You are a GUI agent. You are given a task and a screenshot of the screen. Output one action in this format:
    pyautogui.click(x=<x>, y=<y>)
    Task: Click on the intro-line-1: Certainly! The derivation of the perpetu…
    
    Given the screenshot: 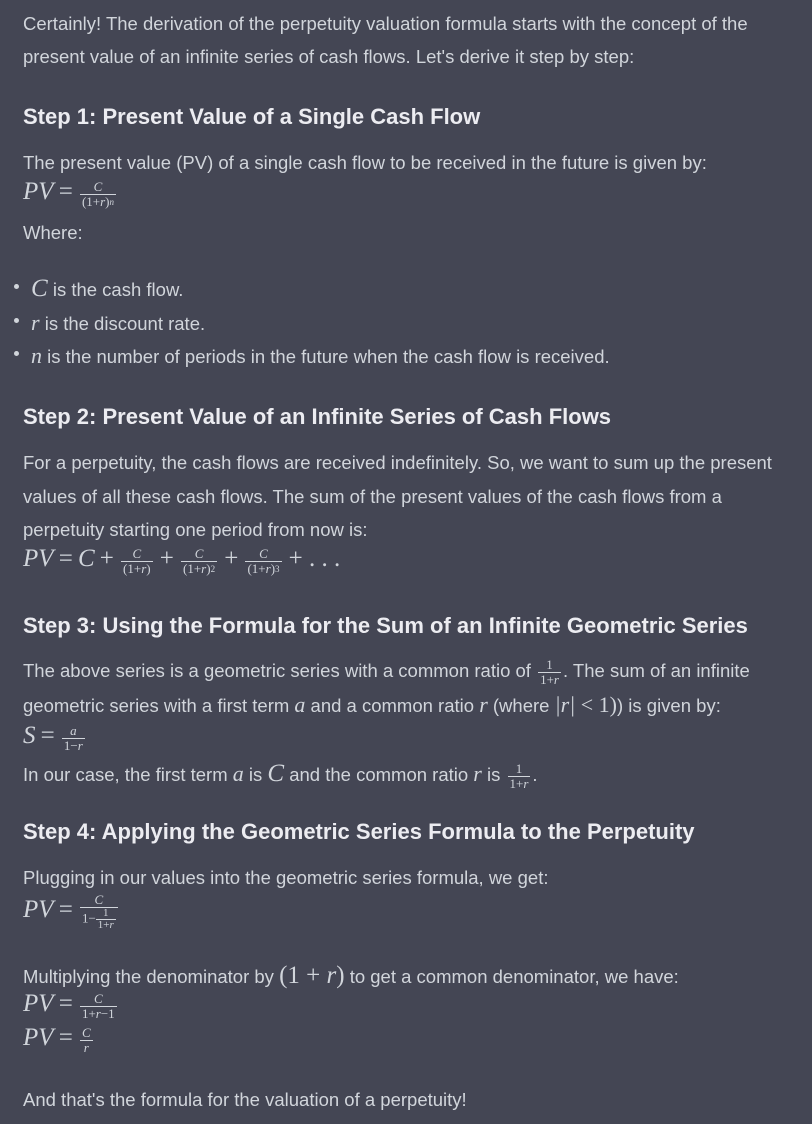 What is the action you would take?
    pyautogui.click(x=385, y=23)
    